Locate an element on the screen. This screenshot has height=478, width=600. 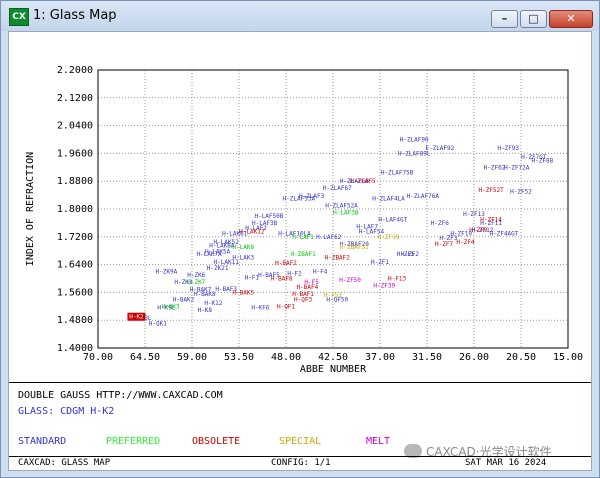
glass-point: H-LAF62 is located at coordinates (329, 237).